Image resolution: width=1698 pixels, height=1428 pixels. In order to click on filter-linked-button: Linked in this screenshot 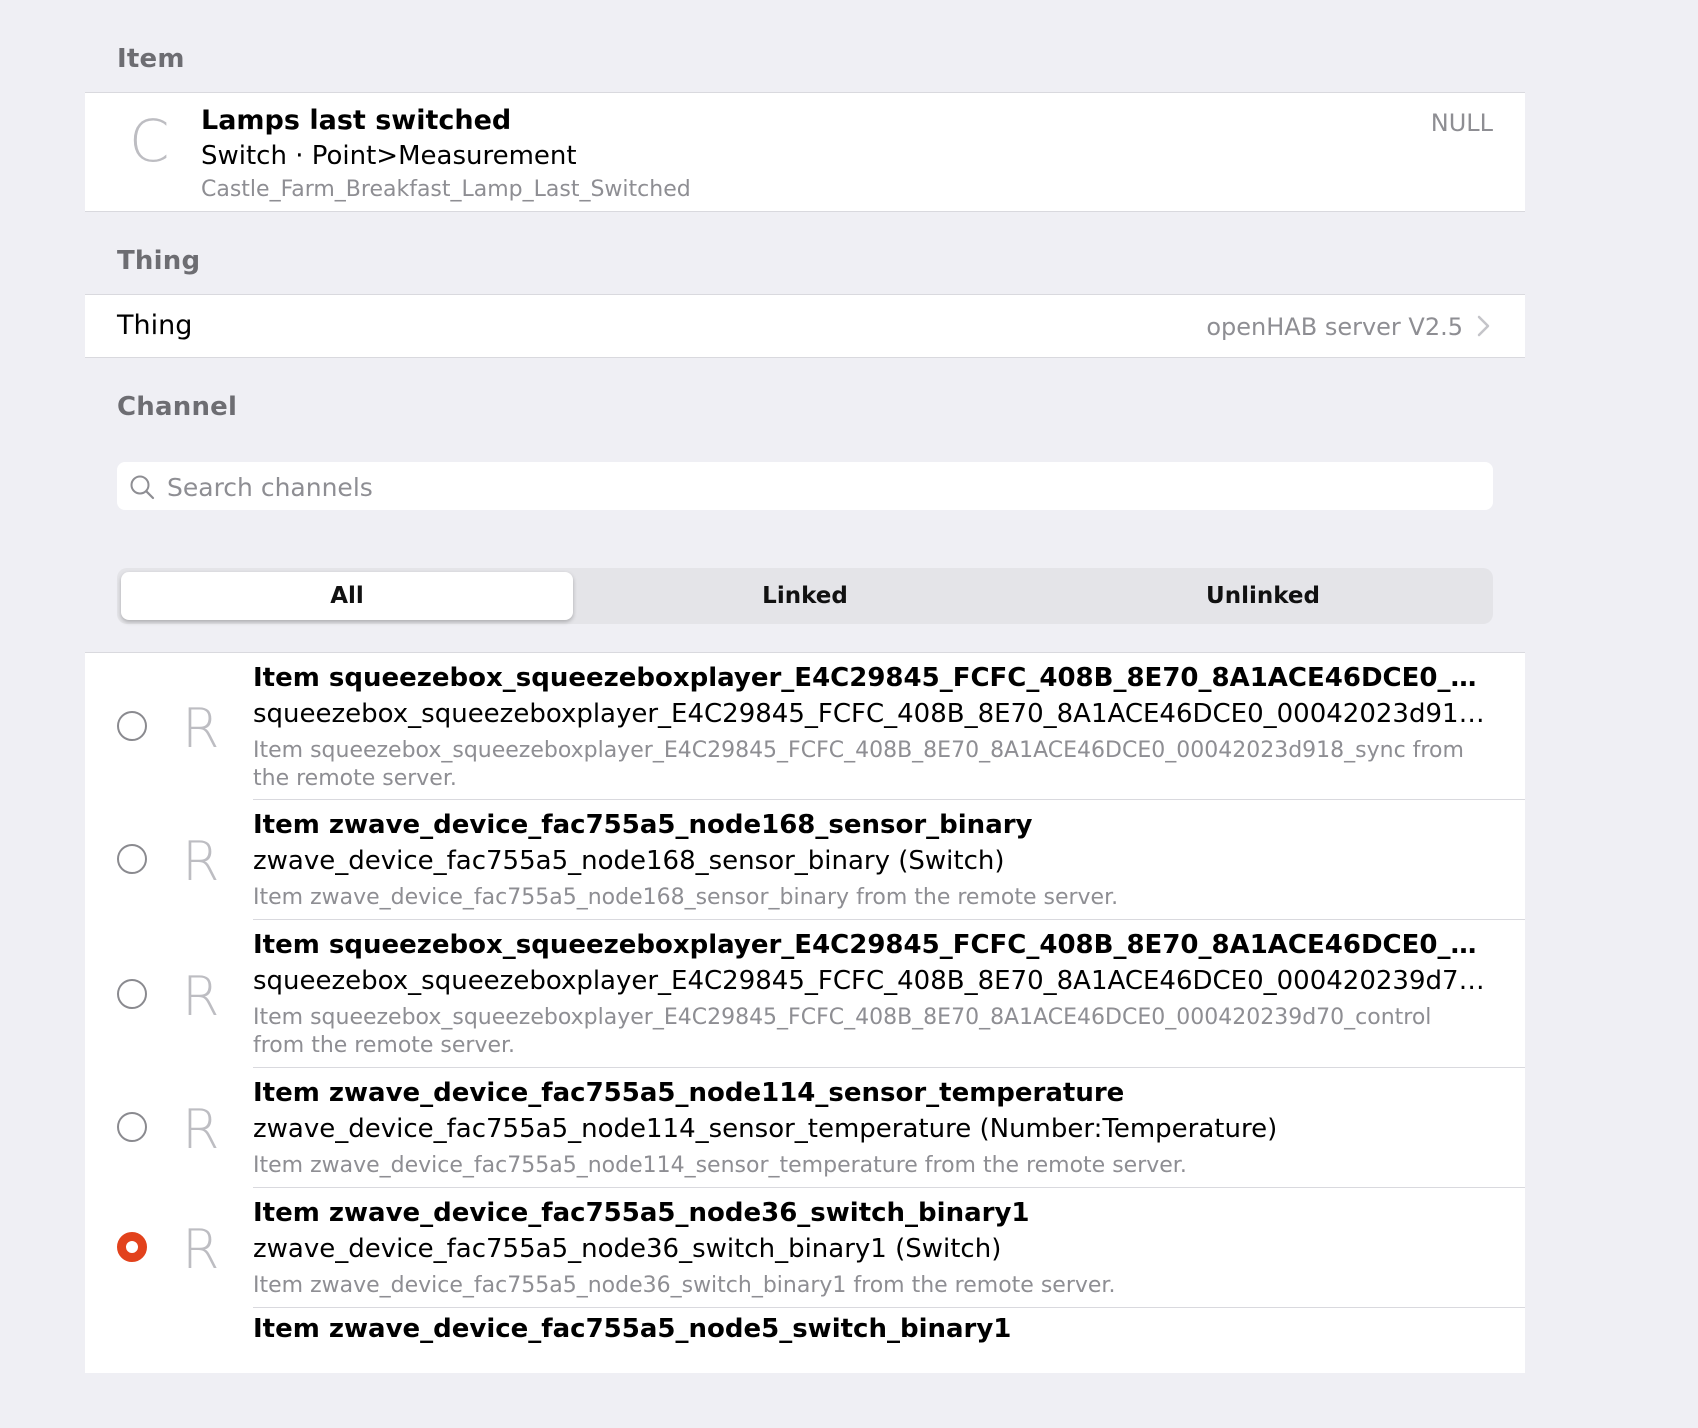, I will do `click(805, 596)`.